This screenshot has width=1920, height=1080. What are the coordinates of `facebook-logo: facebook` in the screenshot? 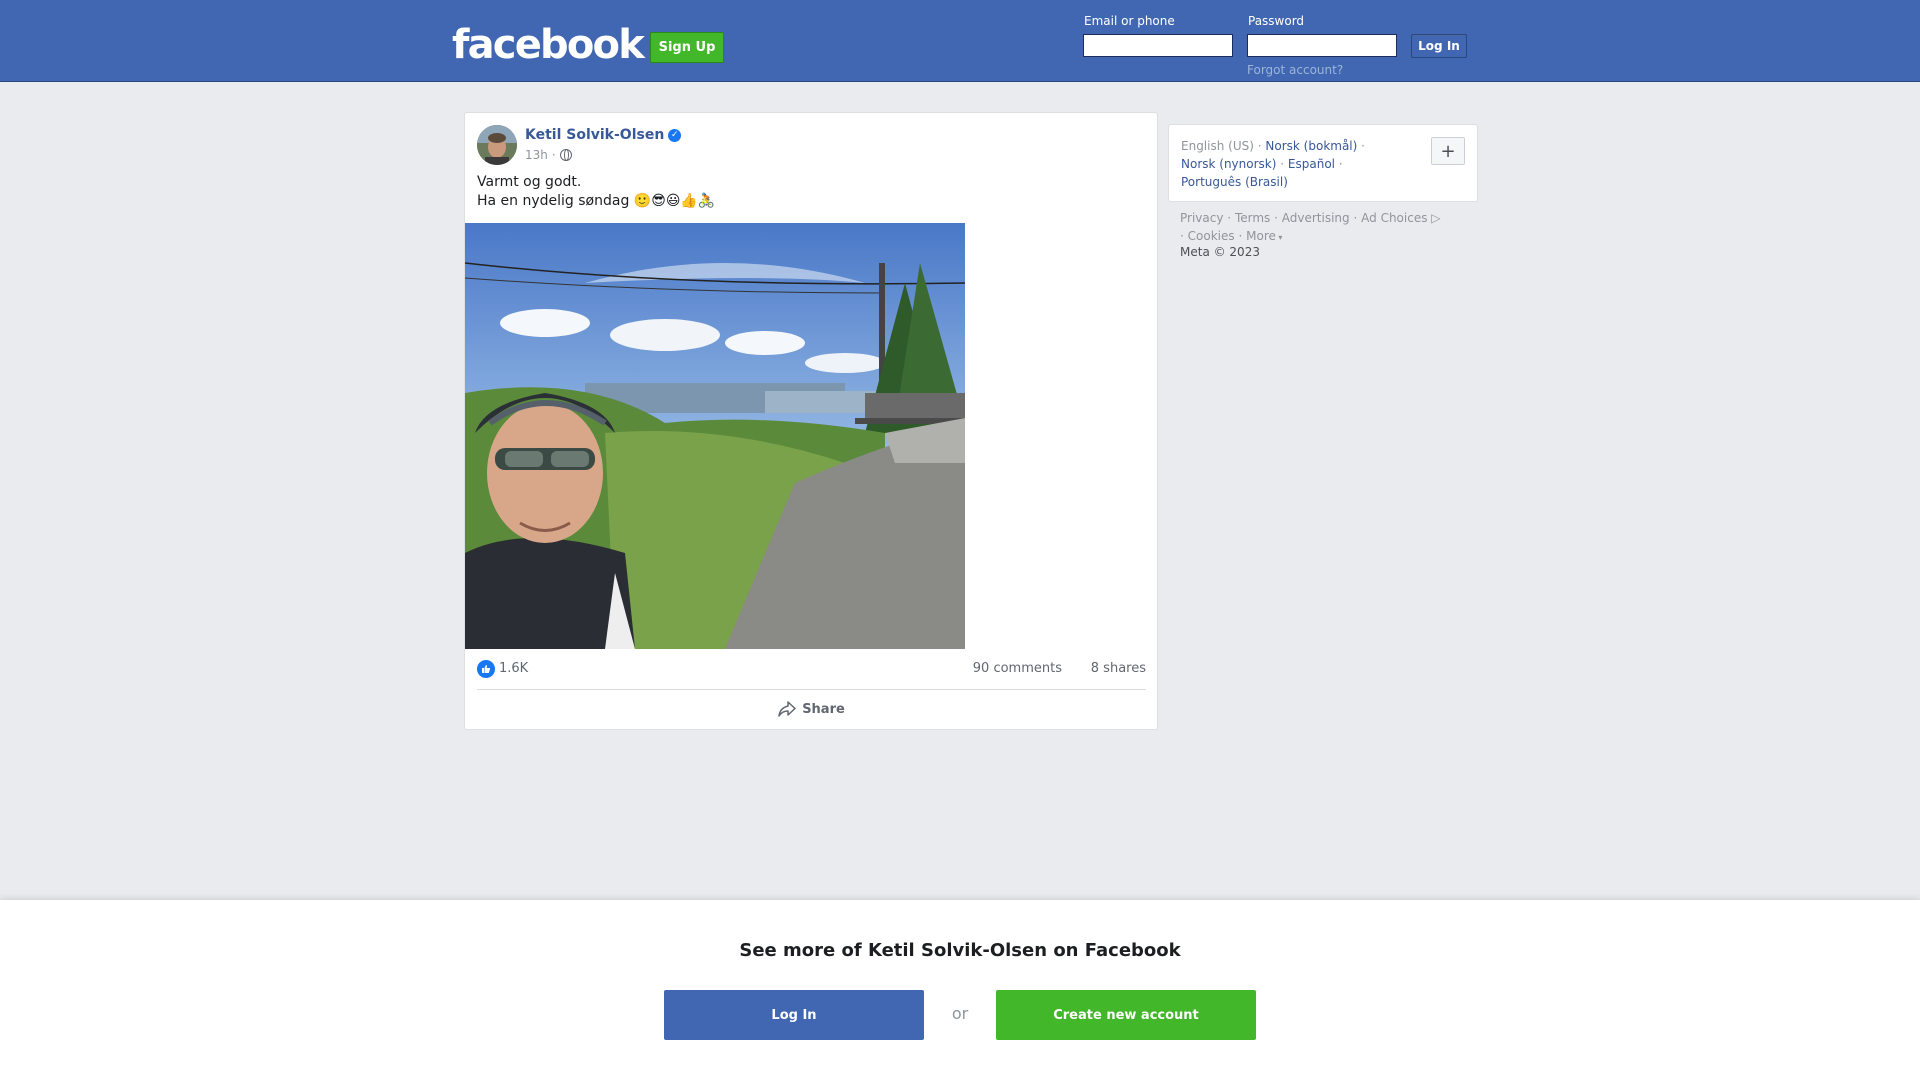 It's located at (548, 45).